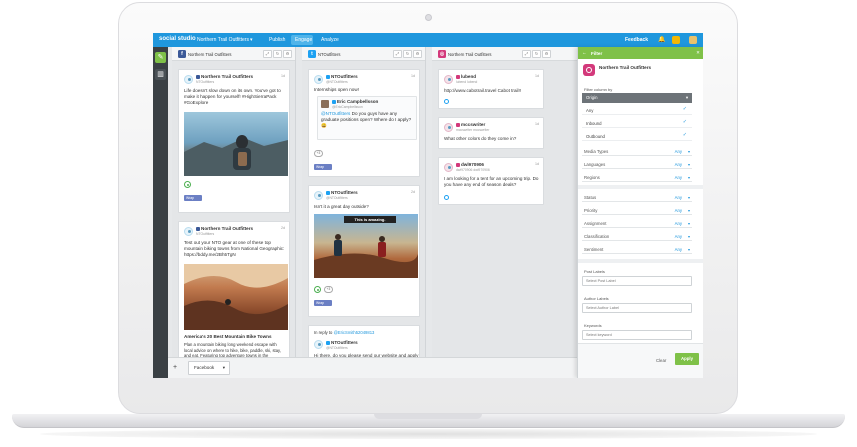 The width and height of the screenshot is (857, 447). I want to click on feedback-link: Feedback, so click(636, 40).